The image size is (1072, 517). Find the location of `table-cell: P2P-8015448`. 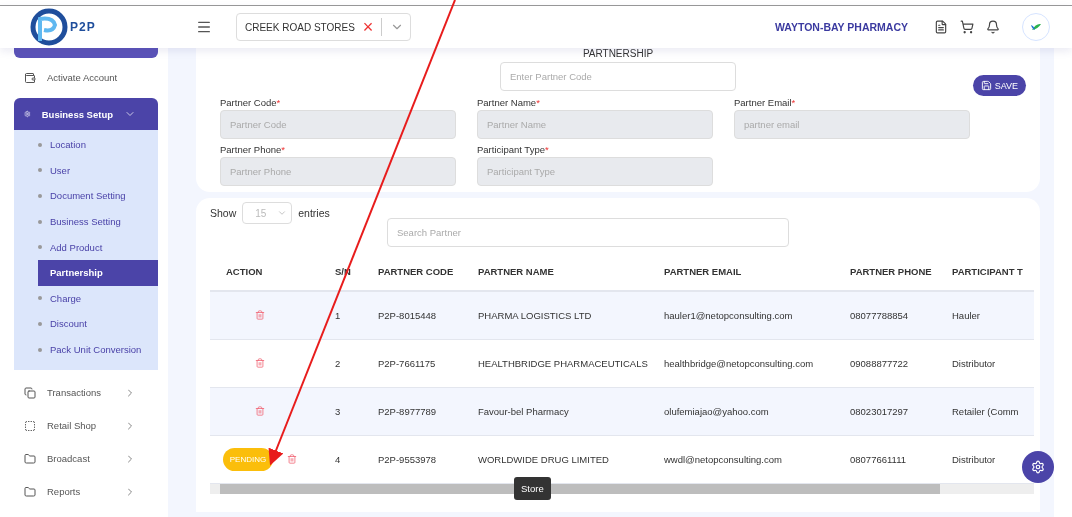

table-cell: P2P-8015448 is located at coordinates (412, 315).